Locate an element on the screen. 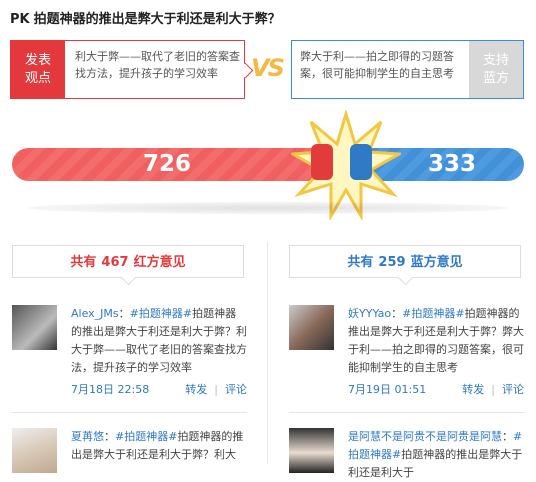 The width and height of the screenshot is (536, 482). blue-fist-icon is located at coordinates (361, 162).